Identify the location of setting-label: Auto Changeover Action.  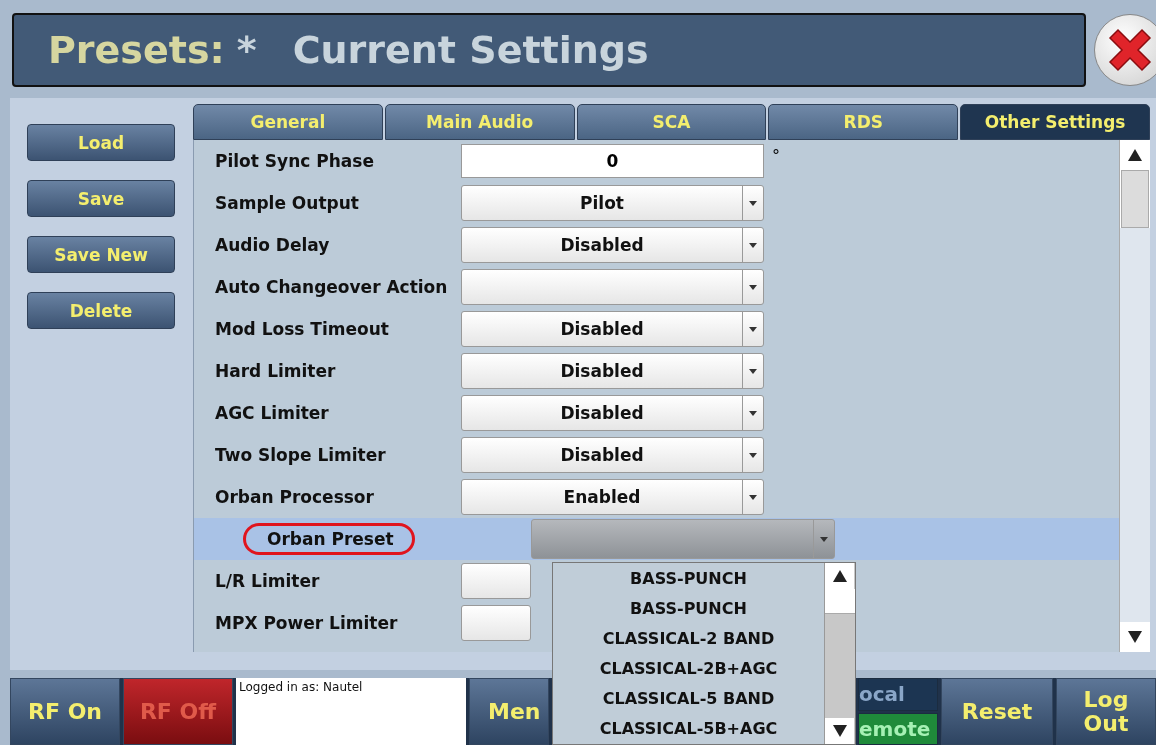
(331, 287).